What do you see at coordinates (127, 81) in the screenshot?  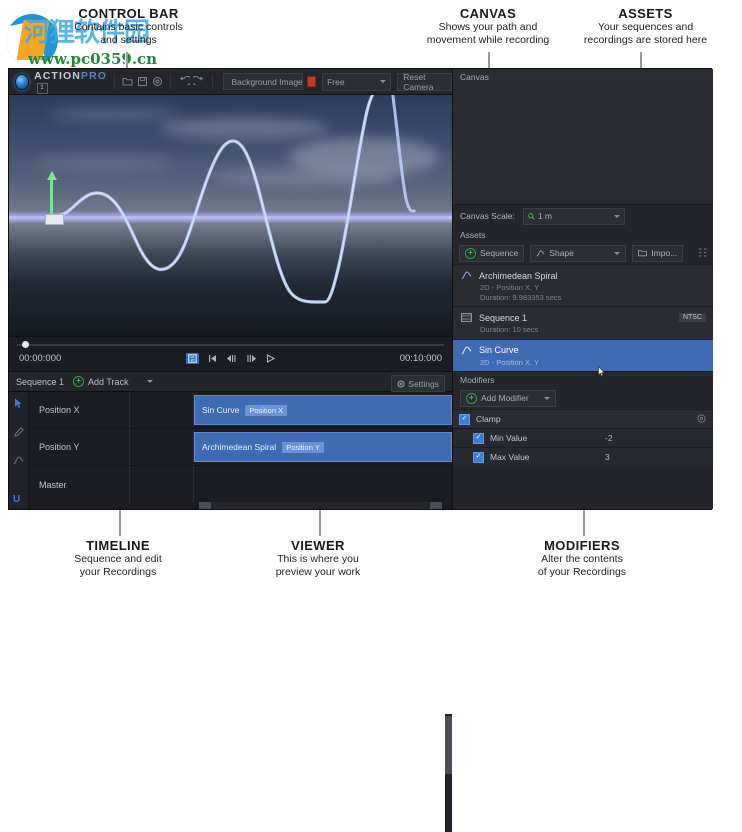 I see `folder-icon` at bounding box center [127, 81].